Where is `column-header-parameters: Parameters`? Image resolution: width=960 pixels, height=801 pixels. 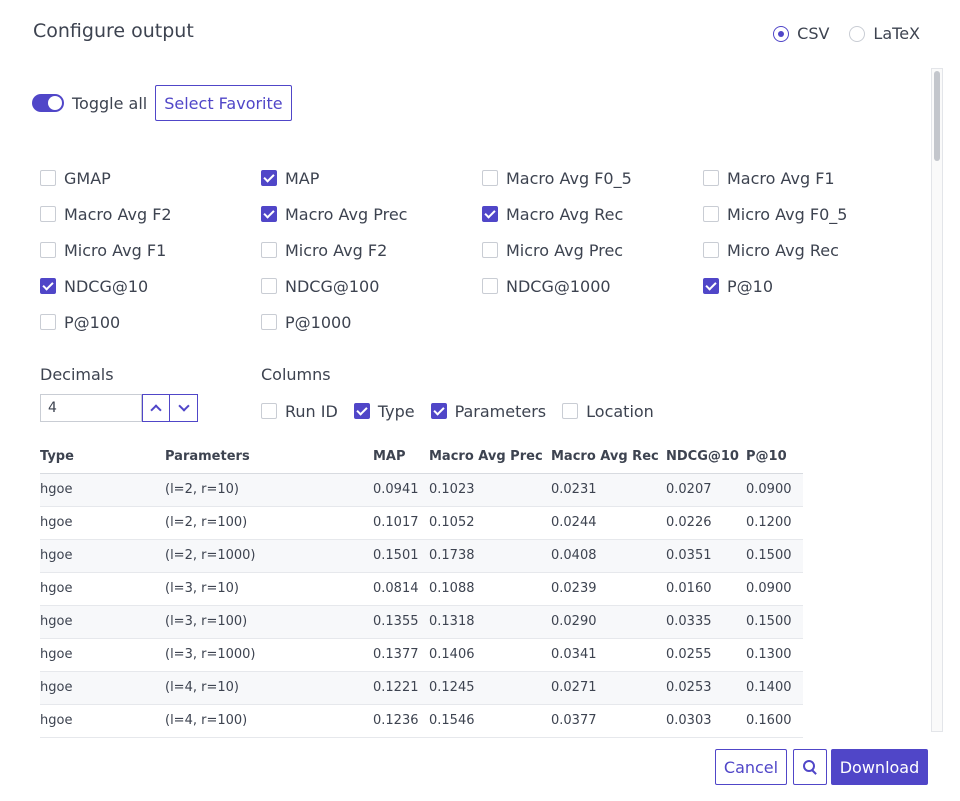
column-header-parameters: Parameters is located at coordinates (269, 457).